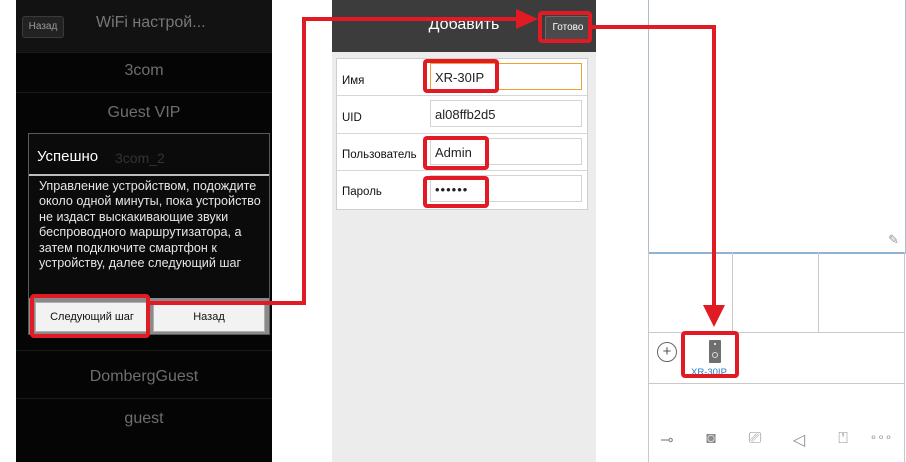  I want to click on uid-label: UID, so click(352, 118).